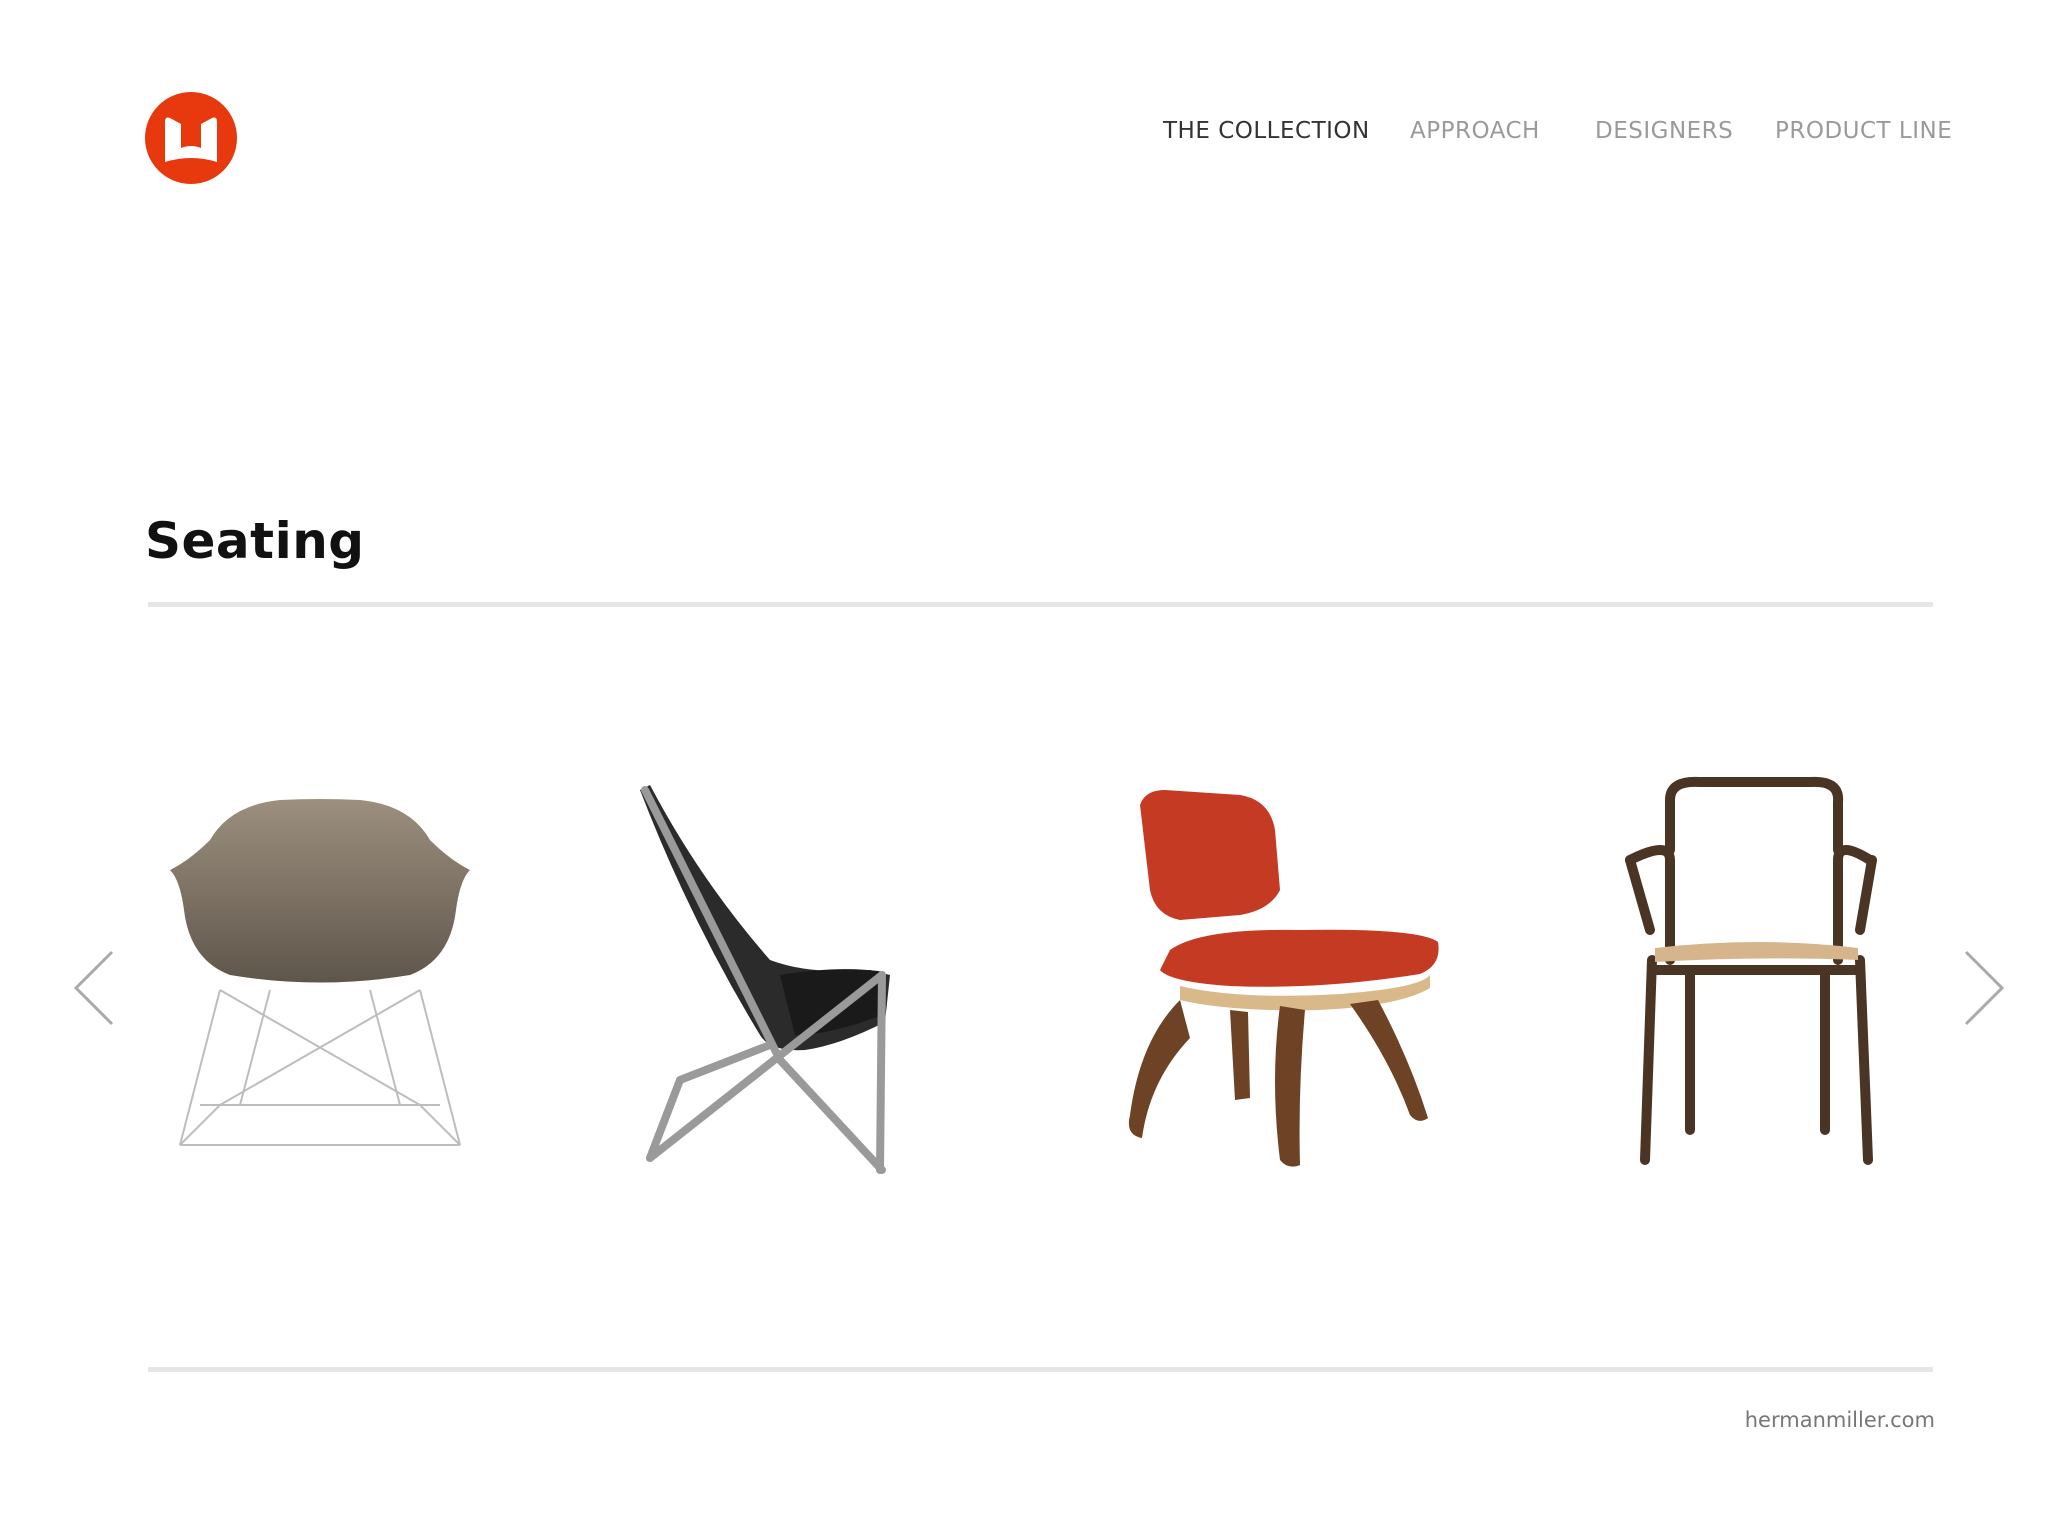 This screenshot has width=2048, height=1536. I want to click on divider-bottom, so click(1040, 1369).